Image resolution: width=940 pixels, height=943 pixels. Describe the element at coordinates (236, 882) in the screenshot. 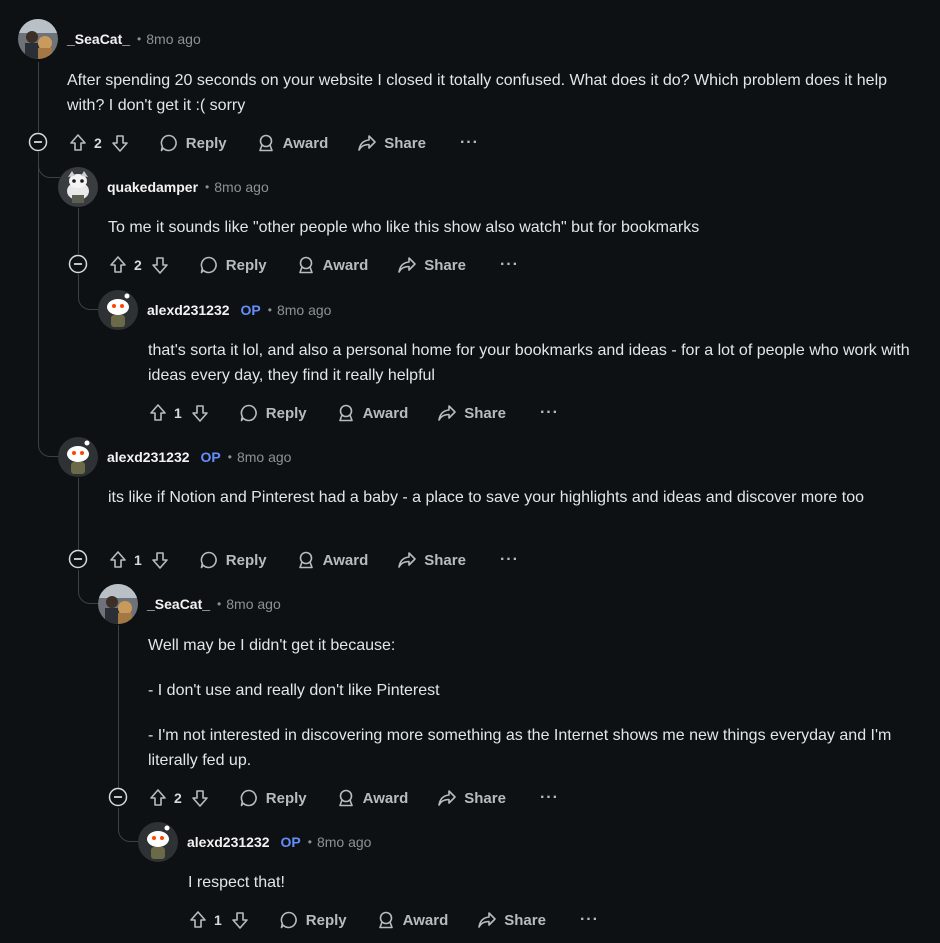

I see `comment-body: I respect that!` at that location.